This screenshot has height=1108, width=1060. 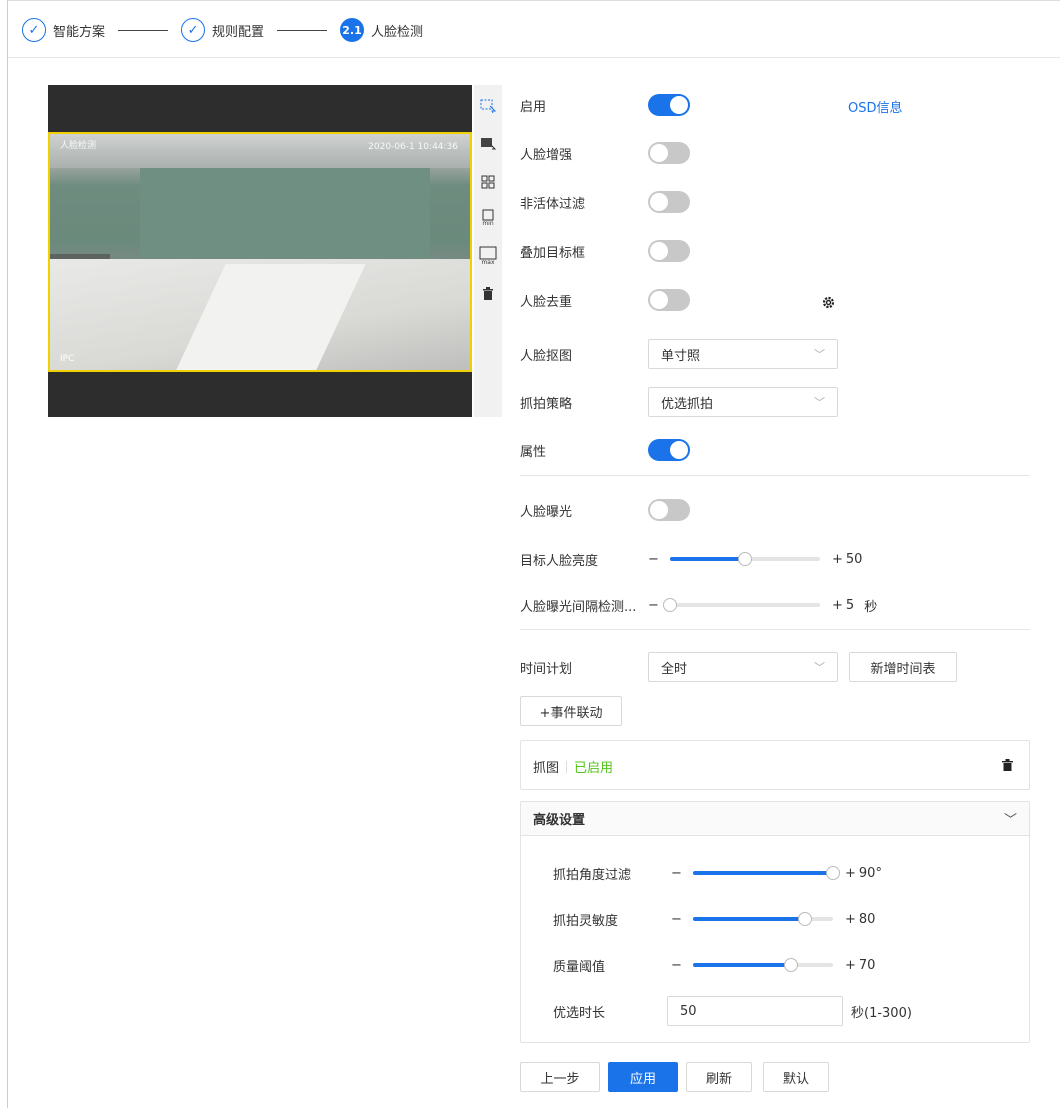 I want to click on step-label: 智能方案, so click(x=79, y=32).